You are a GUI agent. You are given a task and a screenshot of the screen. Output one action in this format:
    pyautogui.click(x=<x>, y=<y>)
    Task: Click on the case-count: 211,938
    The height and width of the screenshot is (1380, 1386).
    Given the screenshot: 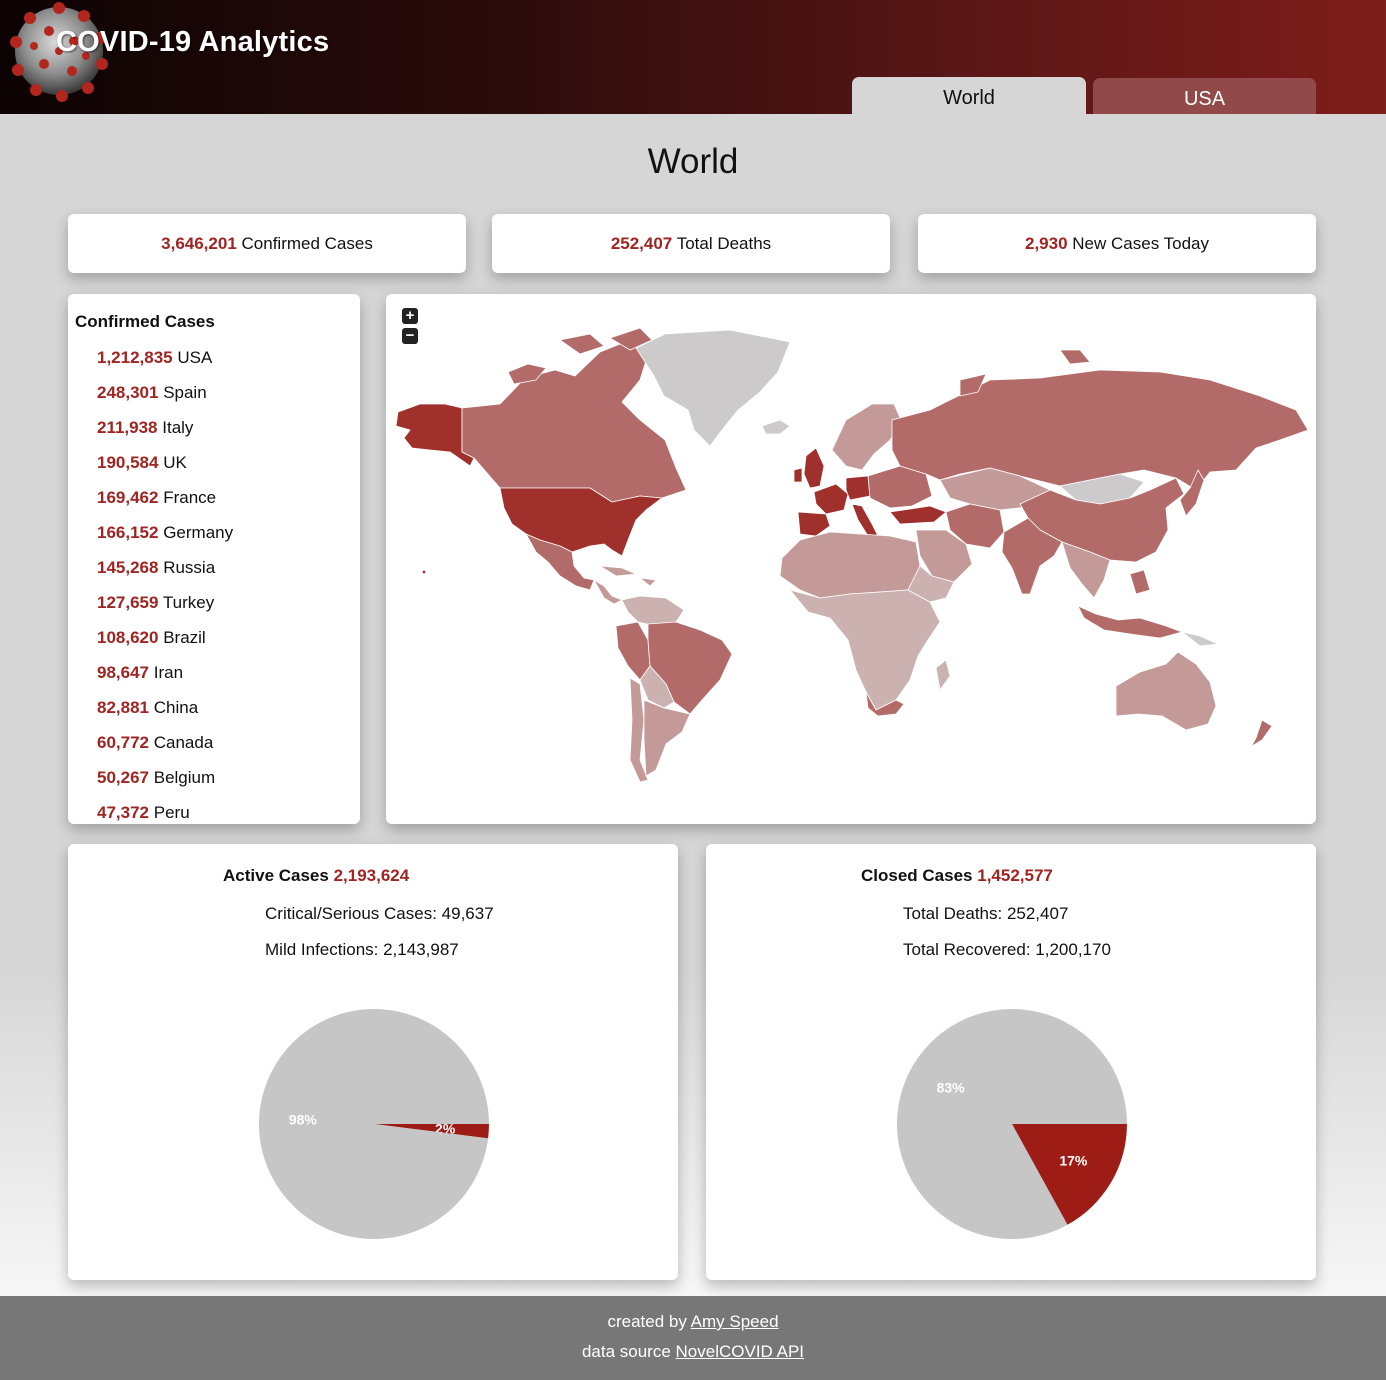 What is the action you would take?
    pyautogui.click(x=127, y=427)
    